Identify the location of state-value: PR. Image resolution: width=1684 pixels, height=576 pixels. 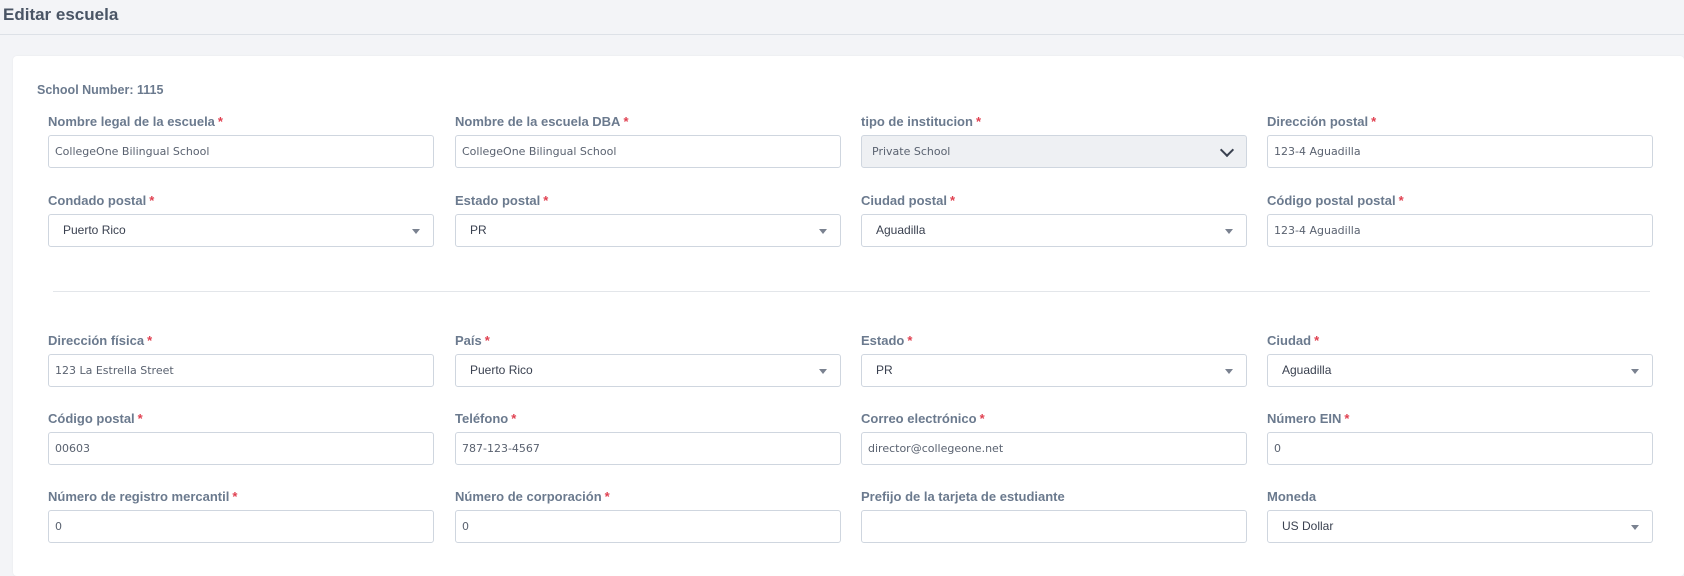
(884, 370).